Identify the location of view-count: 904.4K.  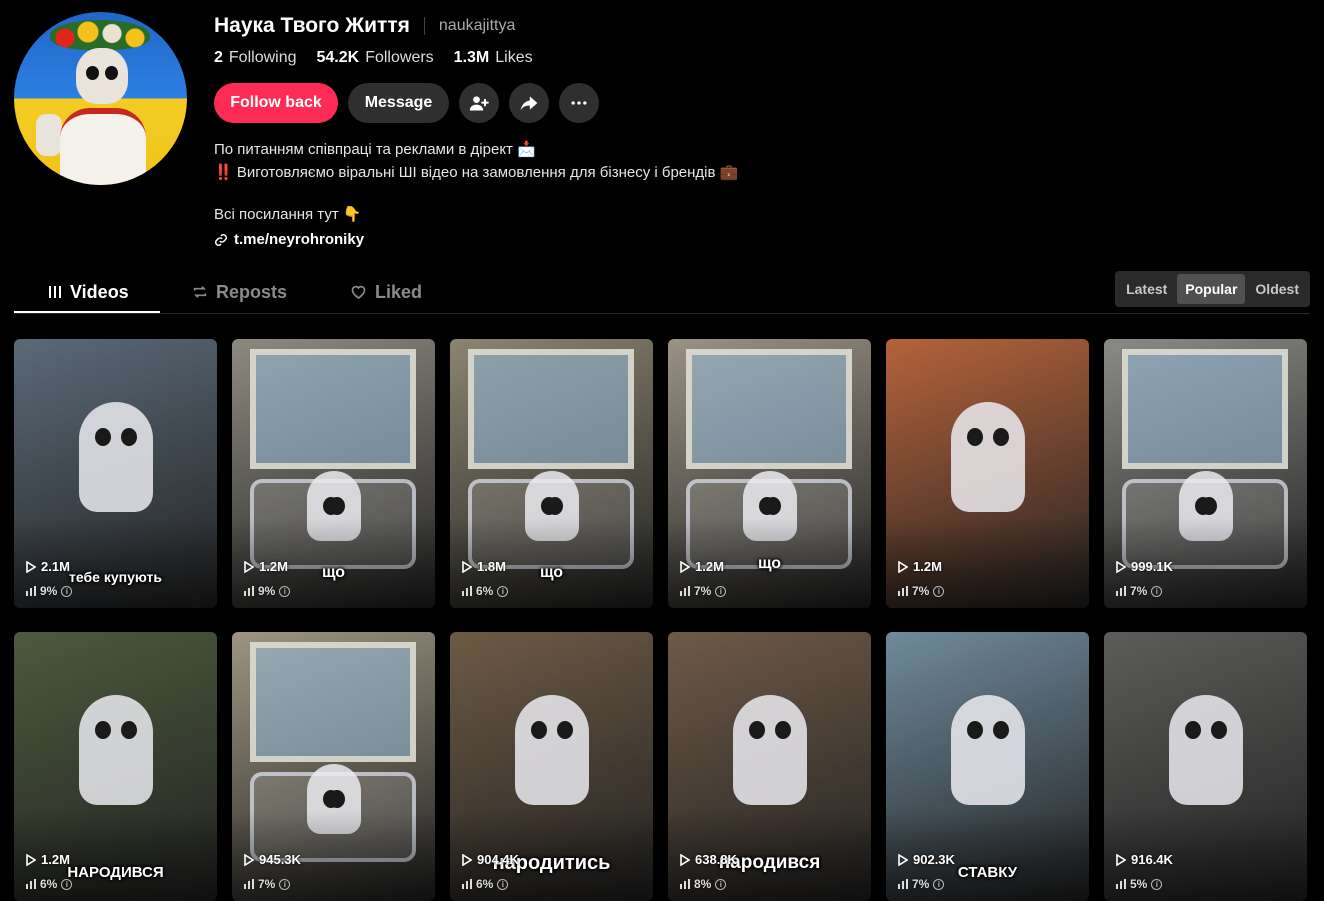
(490, 859).